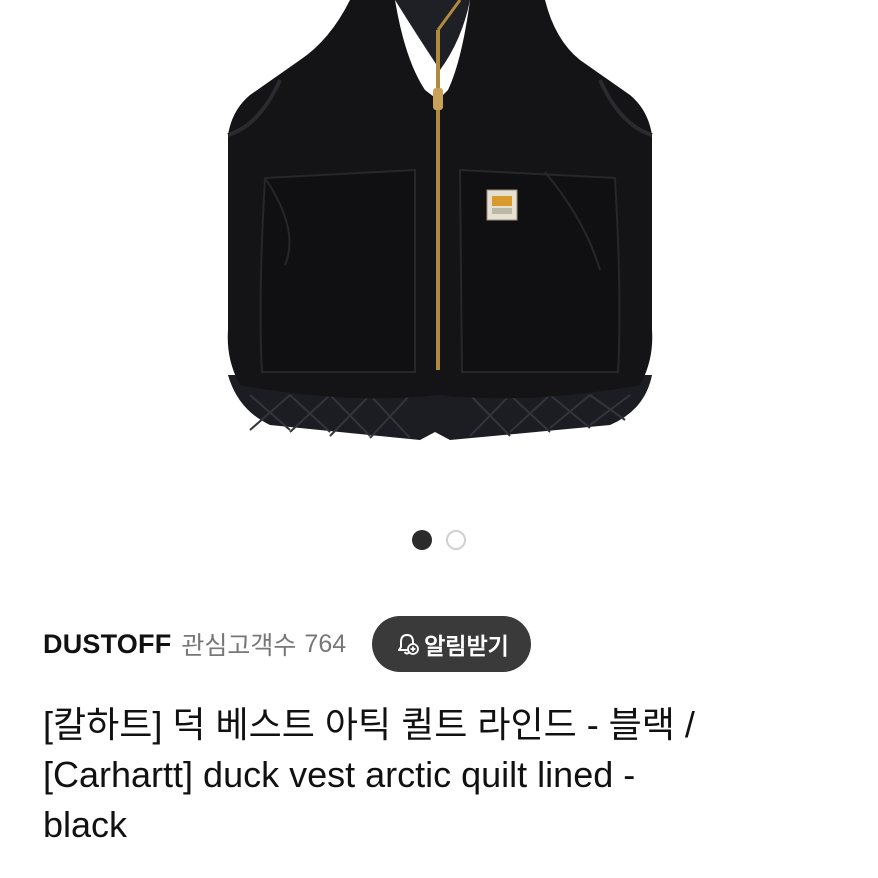 The image size is (878, 878). I want to click on product-title-line-1: [칼하트] 덕 베스트 아틱 퀼트 라인드 - 블랙 /, so click(369, 724).